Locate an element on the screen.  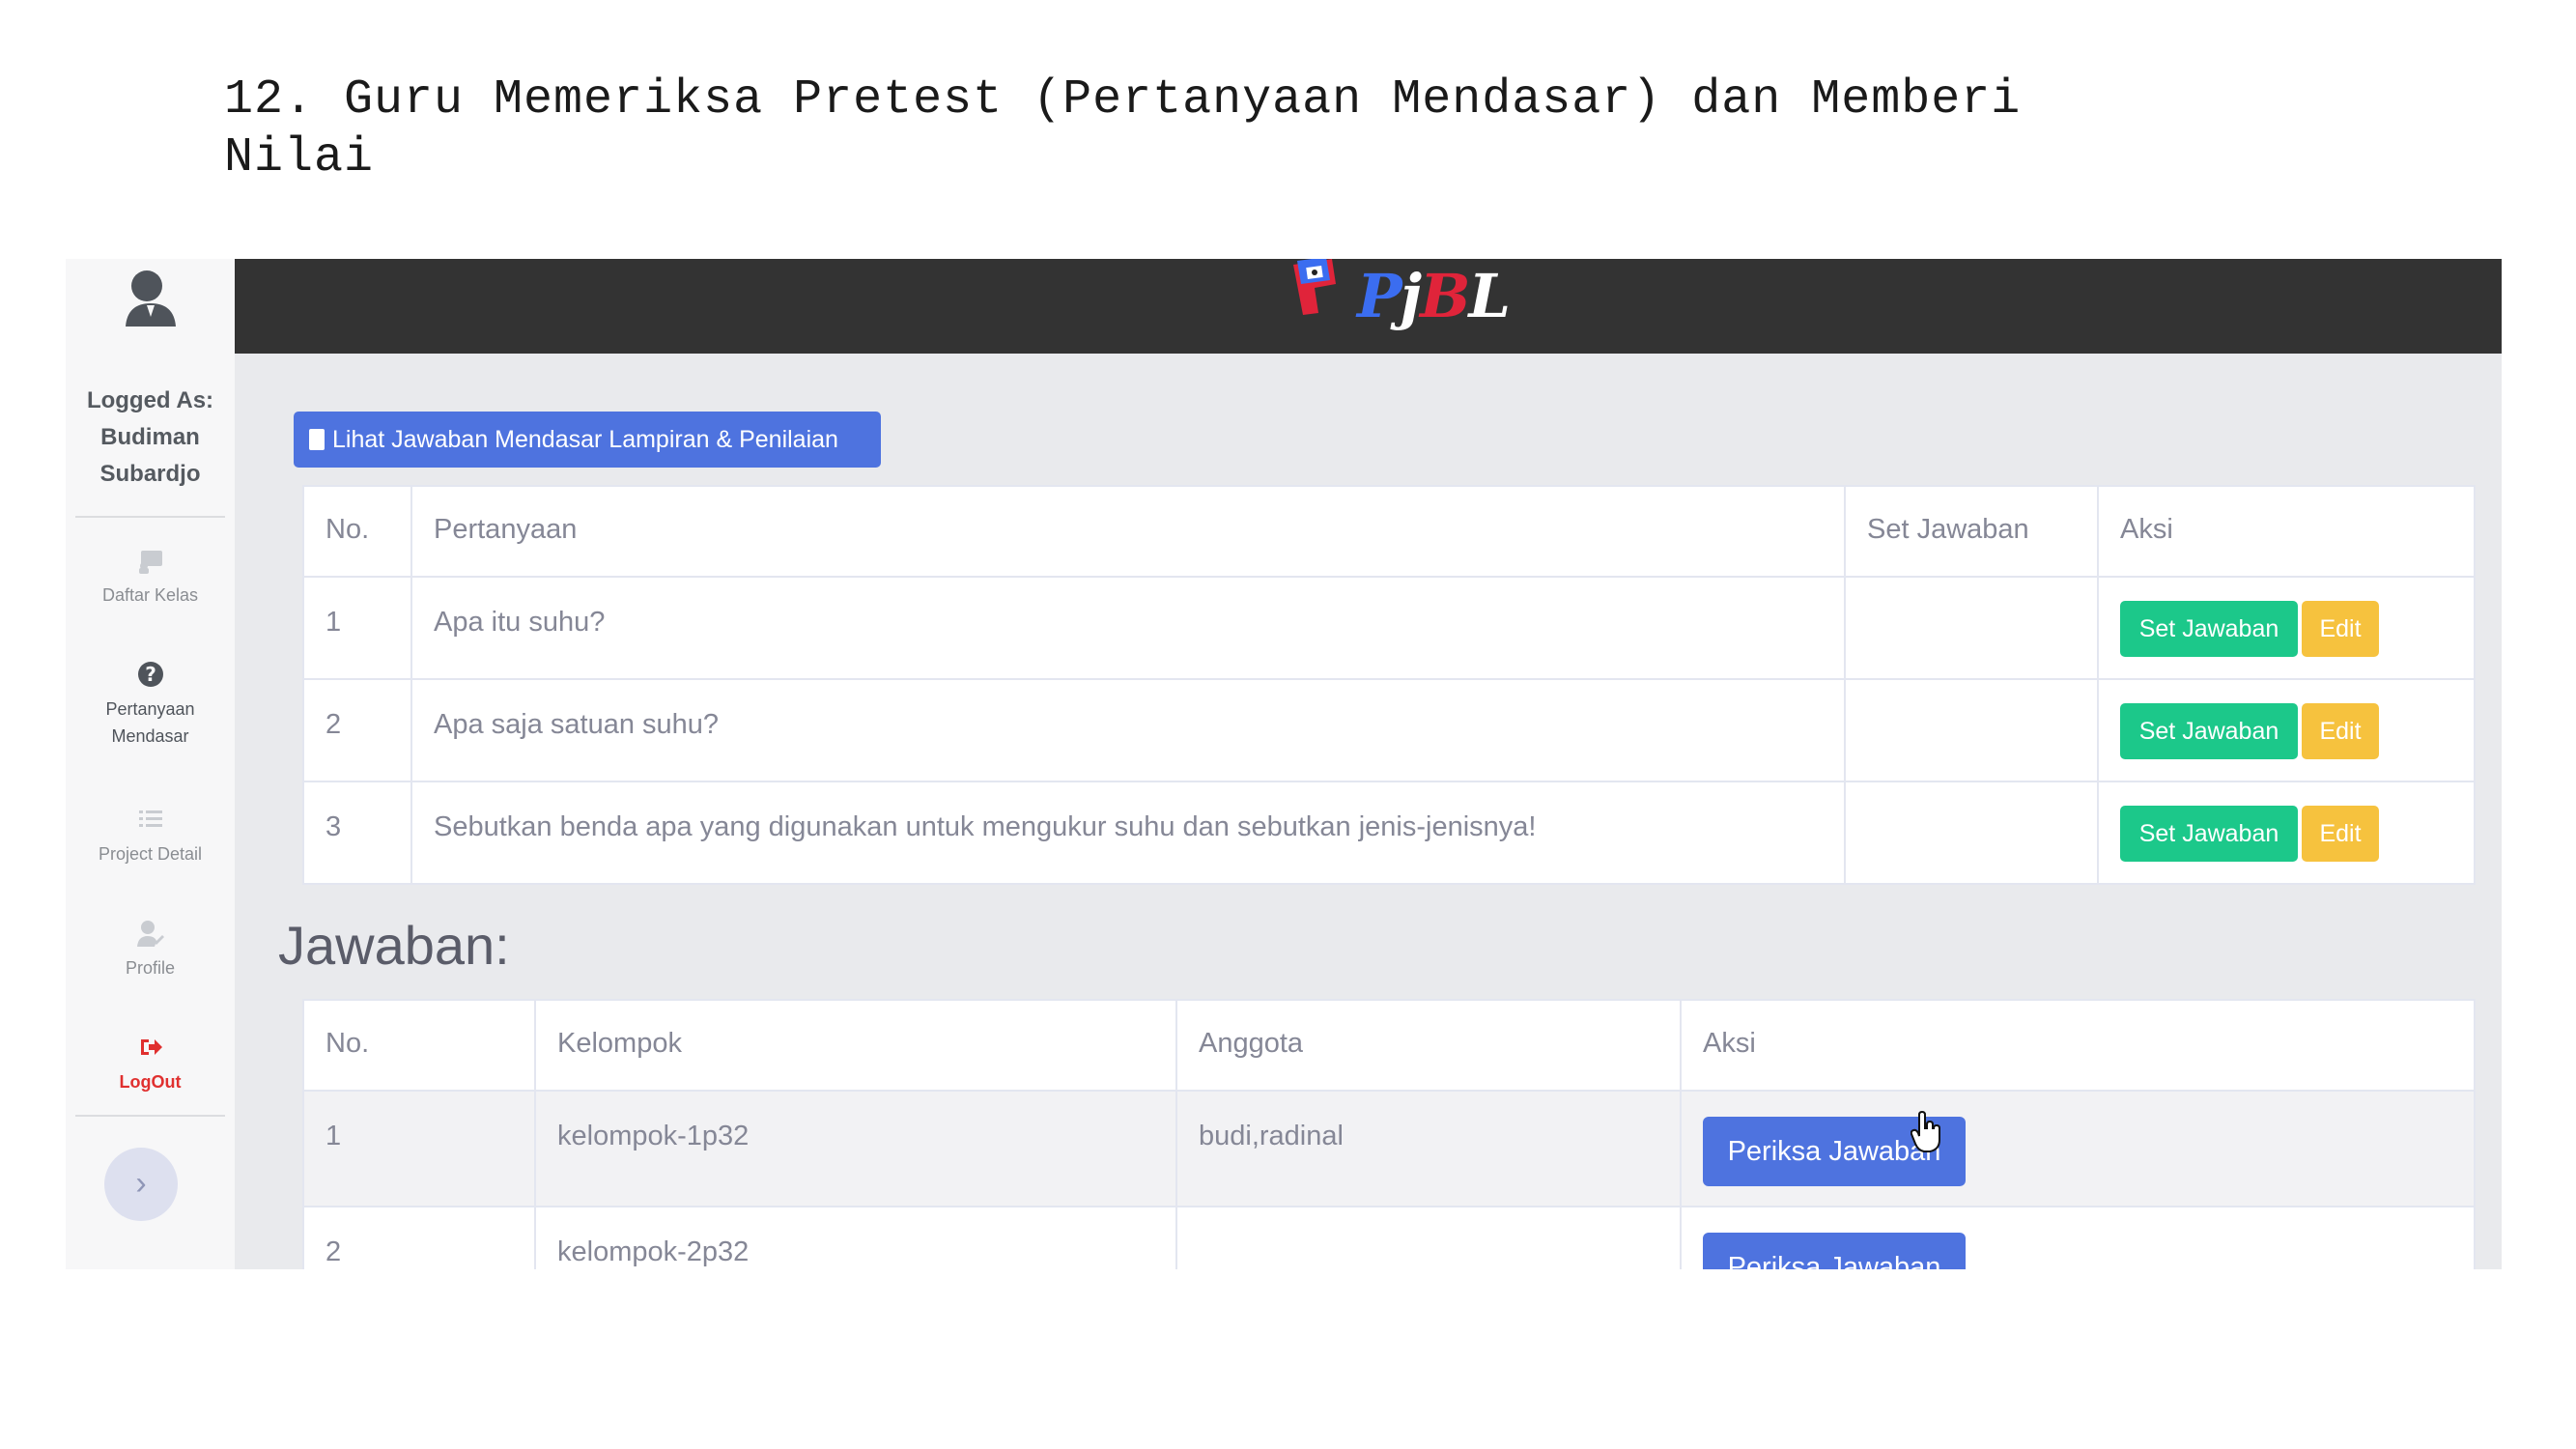
user-first-name: Budiman is located at coordinates (150, 437).